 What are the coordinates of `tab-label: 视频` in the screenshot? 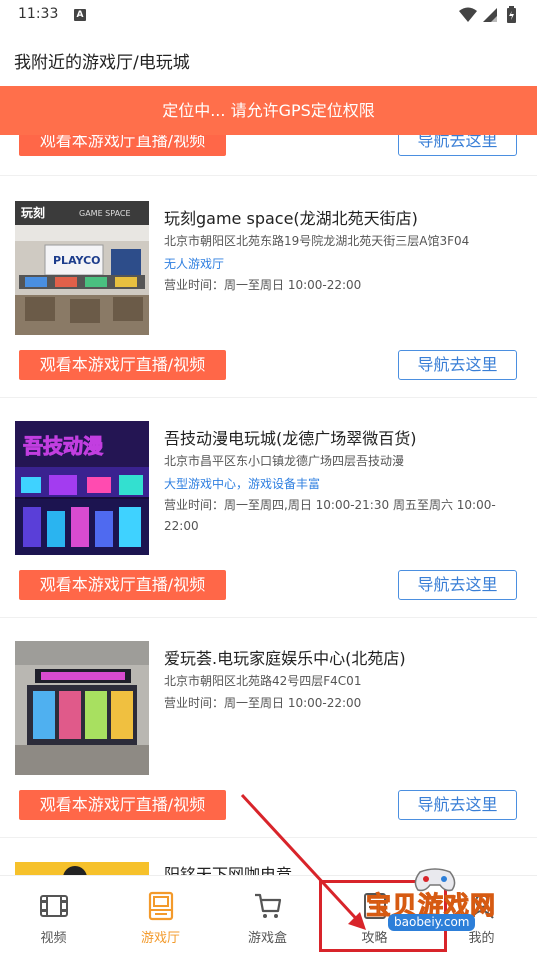 It's located at (53, 938).